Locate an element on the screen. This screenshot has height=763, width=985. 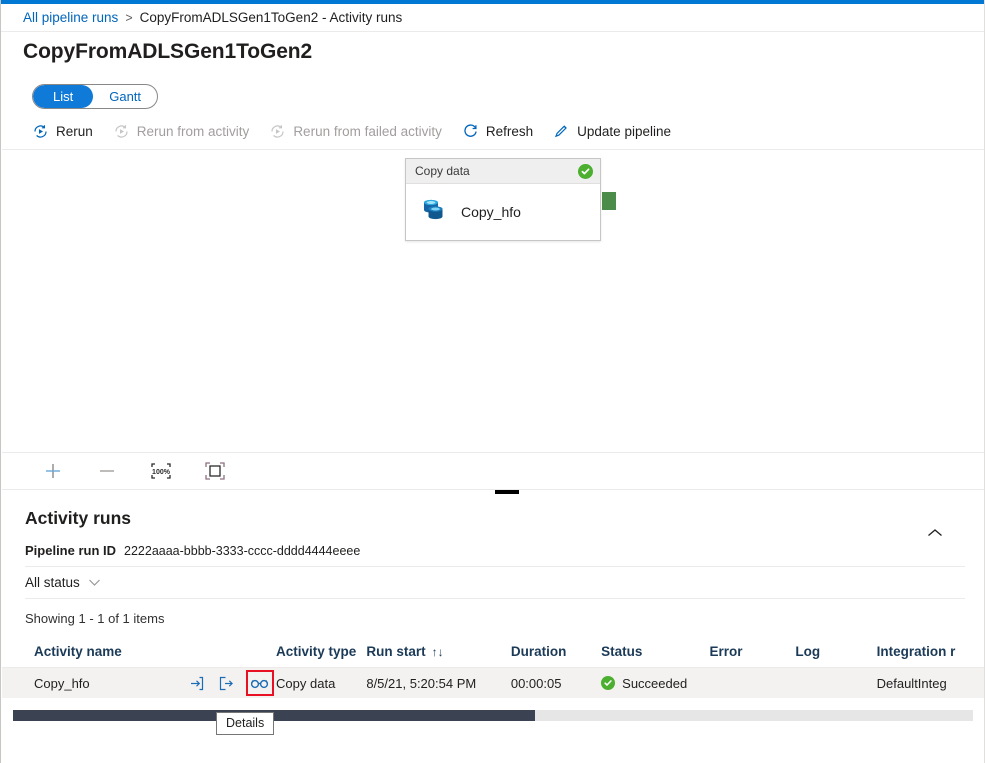
cell-row-actions is located at coordinates (231, 683).